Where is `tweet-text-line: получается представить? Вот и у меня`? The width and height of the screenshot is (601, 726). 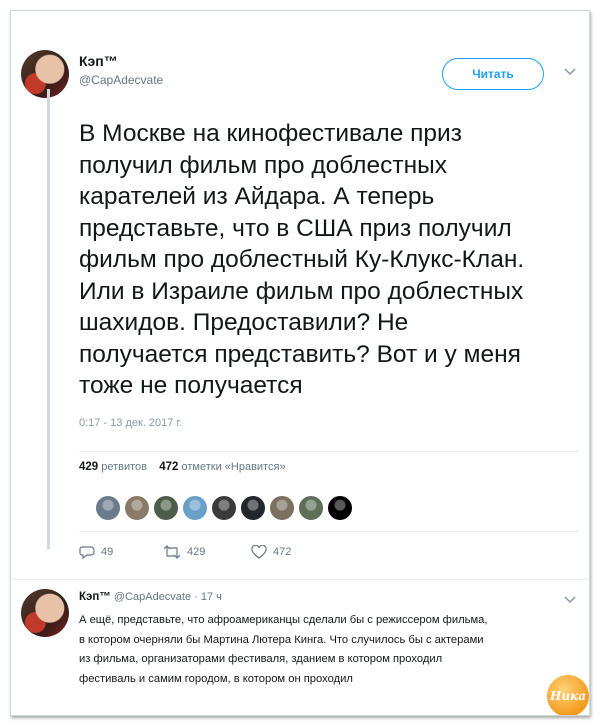
tweet-text-line: получается представить? Вот и у меня is located at coordinates (300, 354).